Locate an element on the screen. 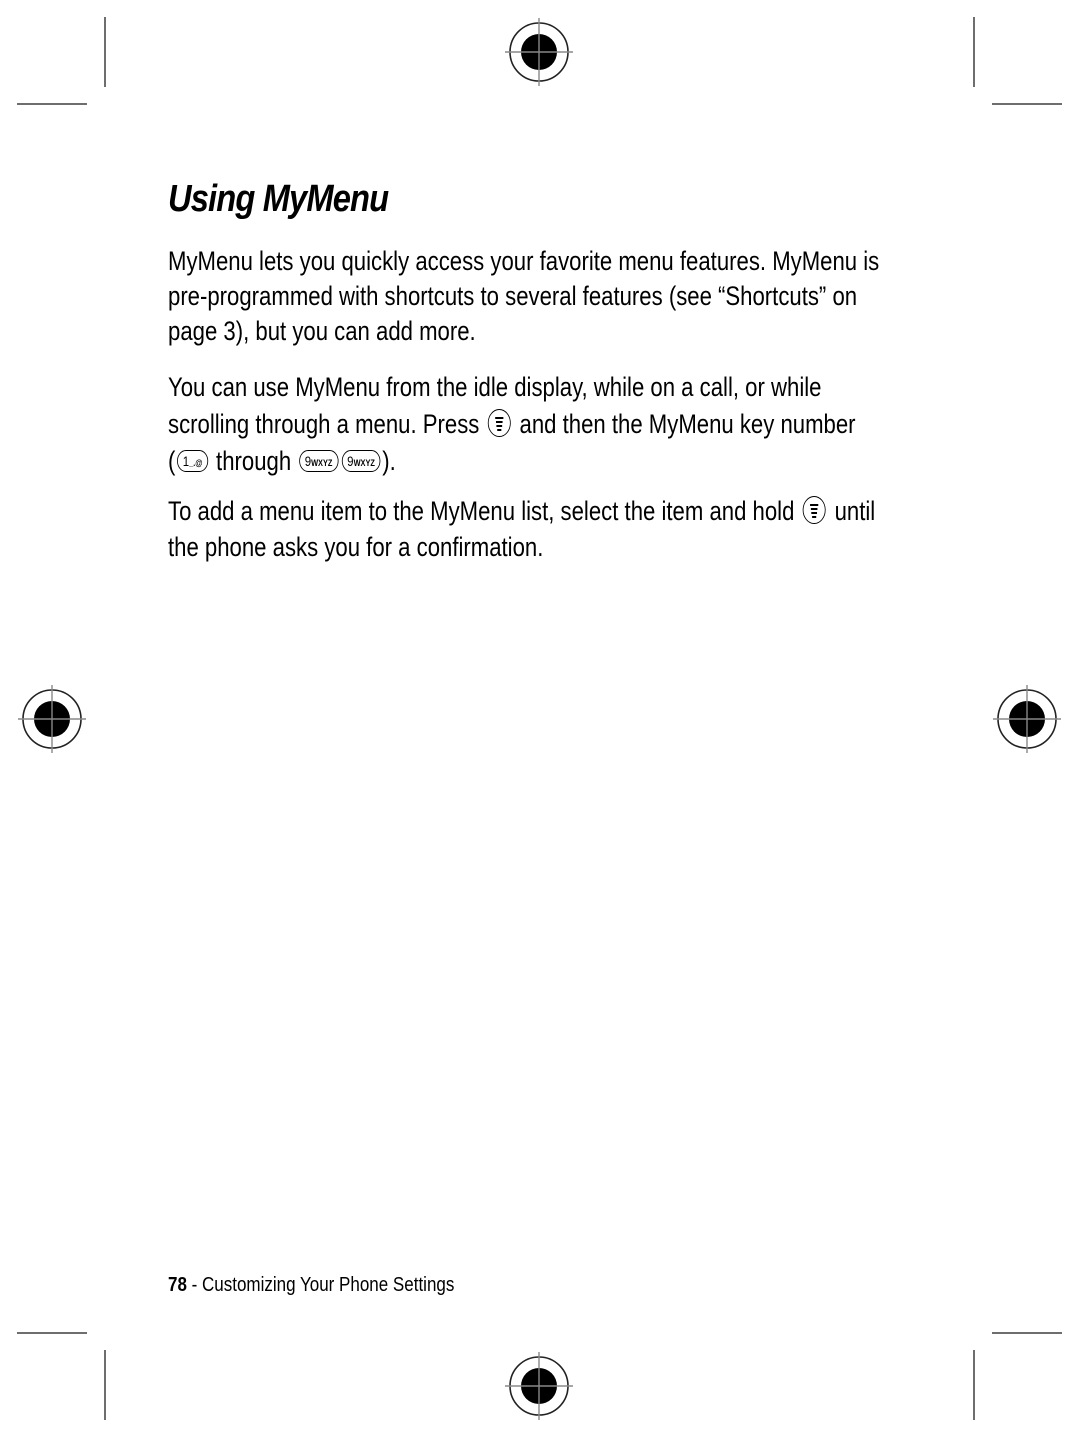  registration-mark-right-icon is located at coordinates (1027, 719).